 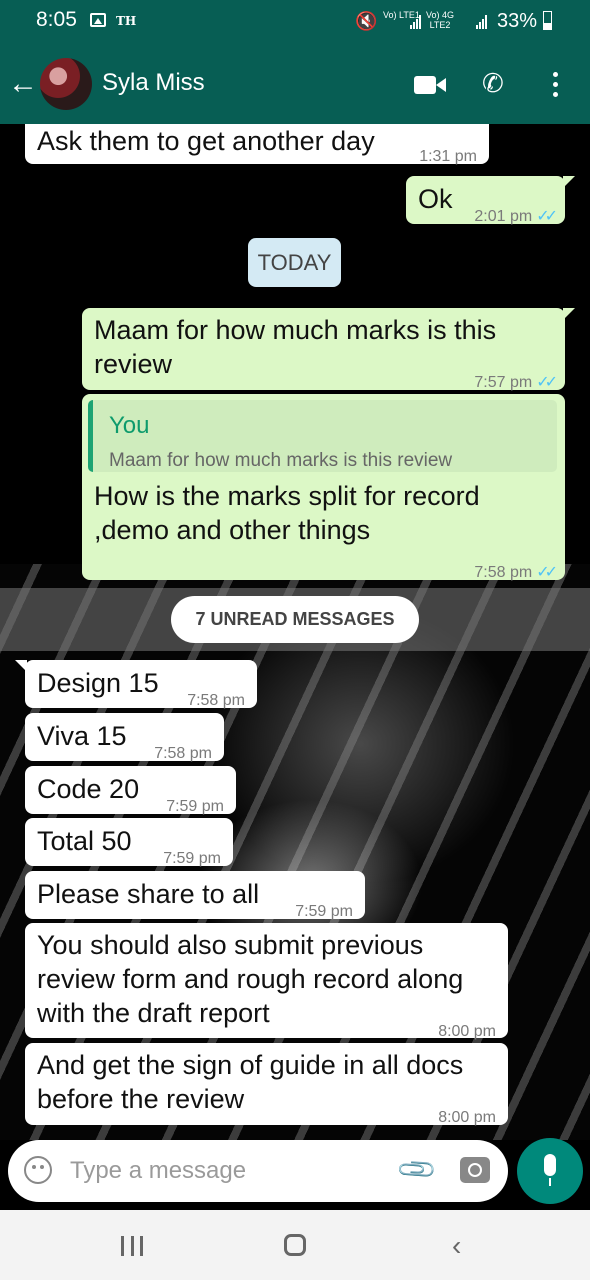 What do you see at coordinates (129, 425) in the screenshot?
I see `quote-author: You` at bounding box center [129, 425].